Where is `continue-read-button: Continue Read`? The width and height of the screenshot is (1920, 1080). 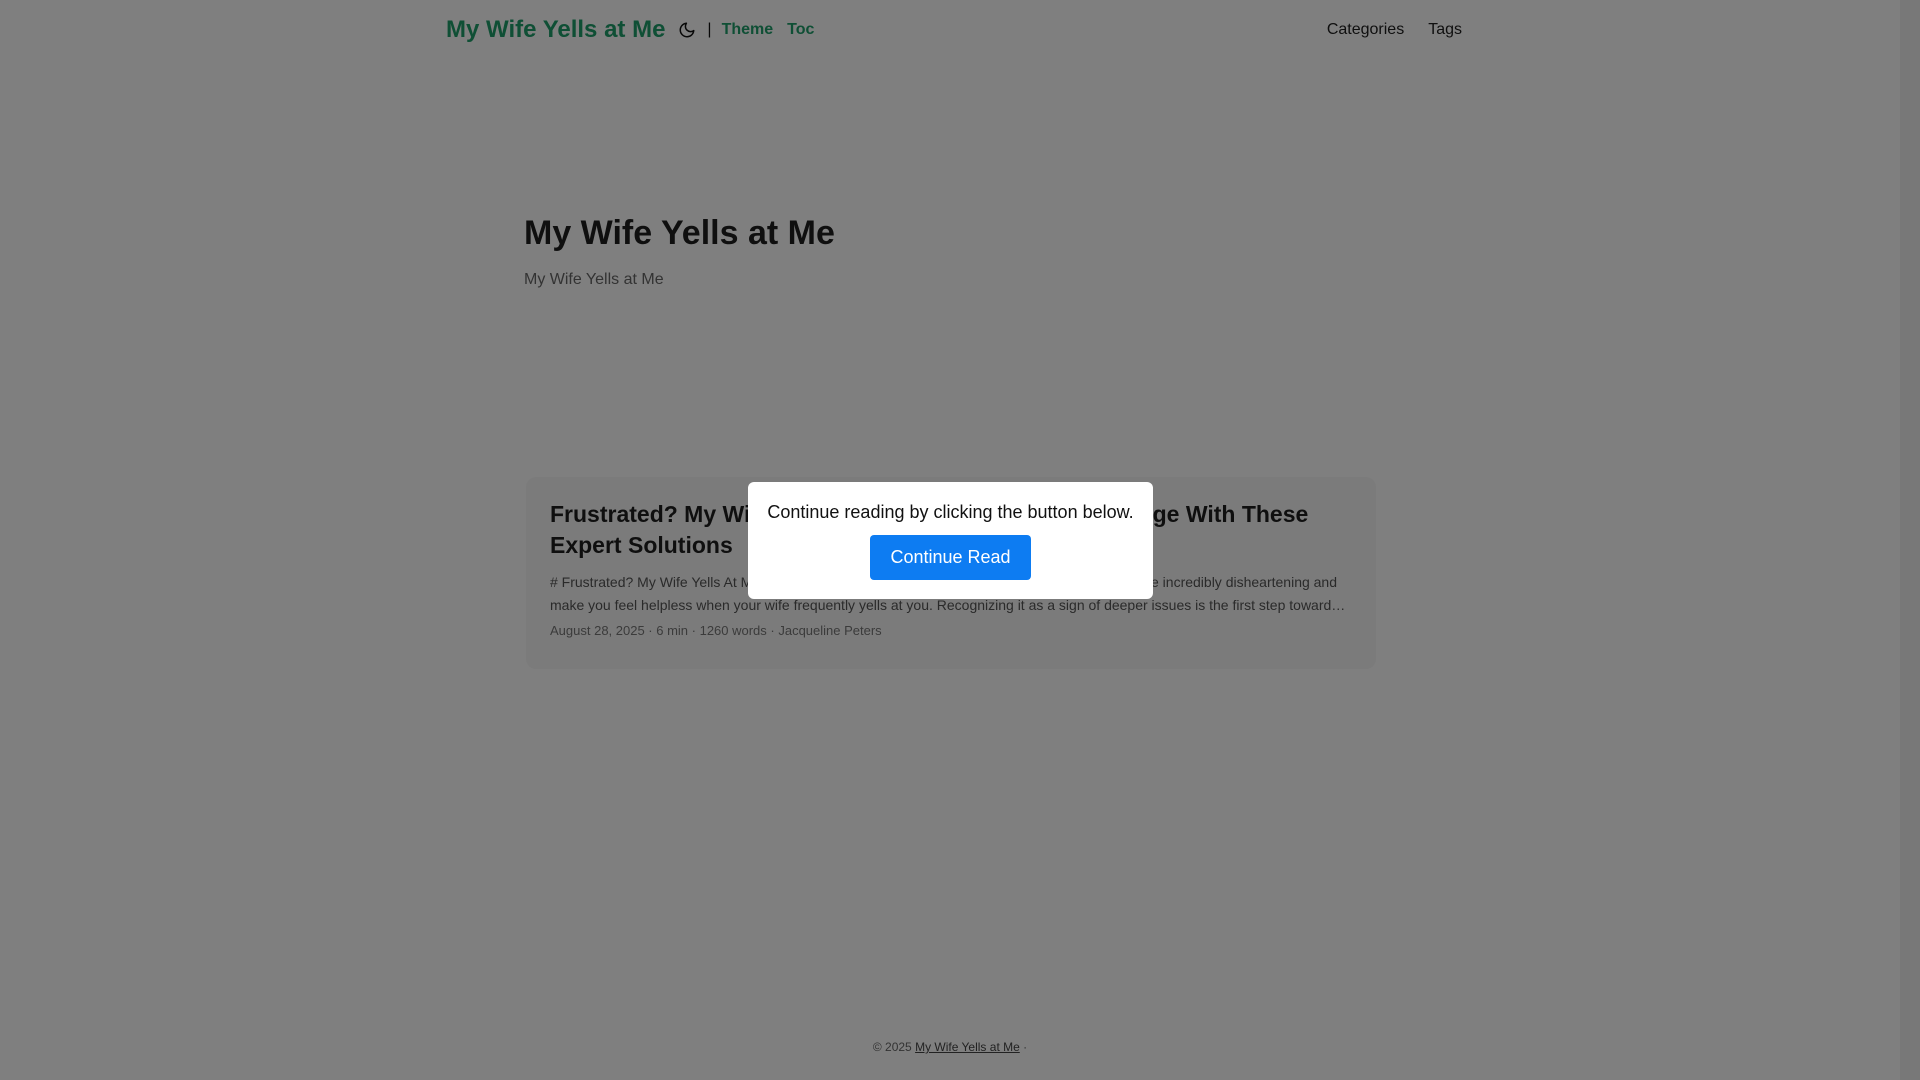
continue-read-button: Continue Read is located at coordinates (950, 557).